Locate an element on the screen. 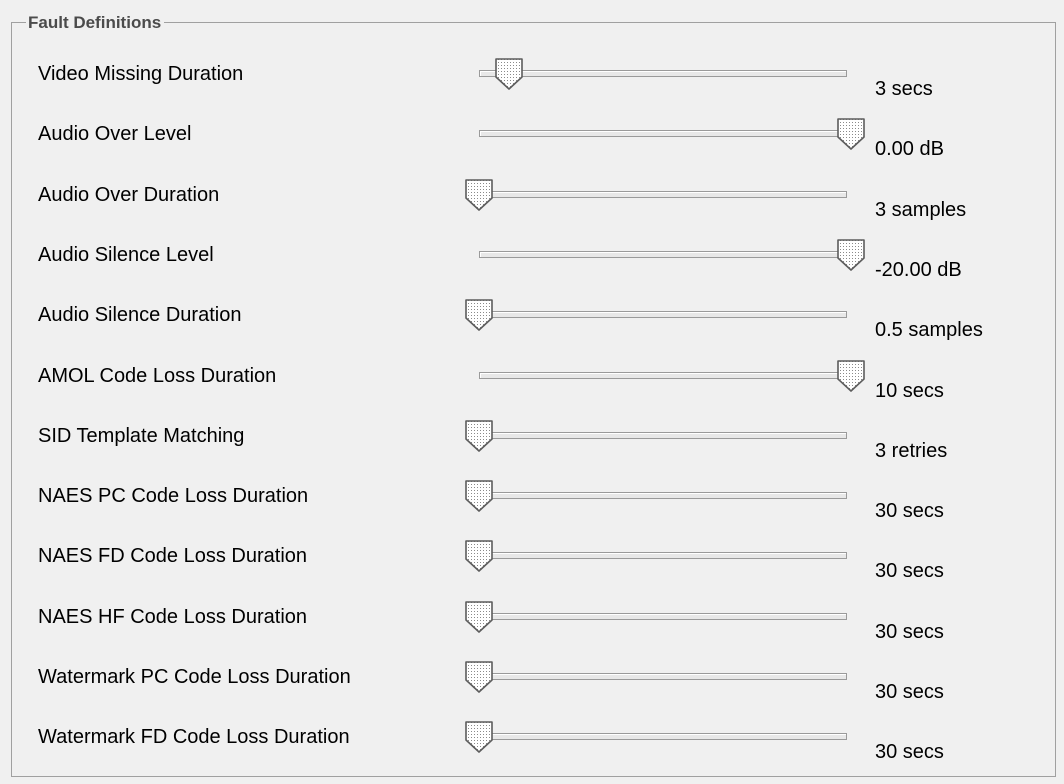  slider-row: Video Missing Duration 3 secs is located at coordinates (532, 74).